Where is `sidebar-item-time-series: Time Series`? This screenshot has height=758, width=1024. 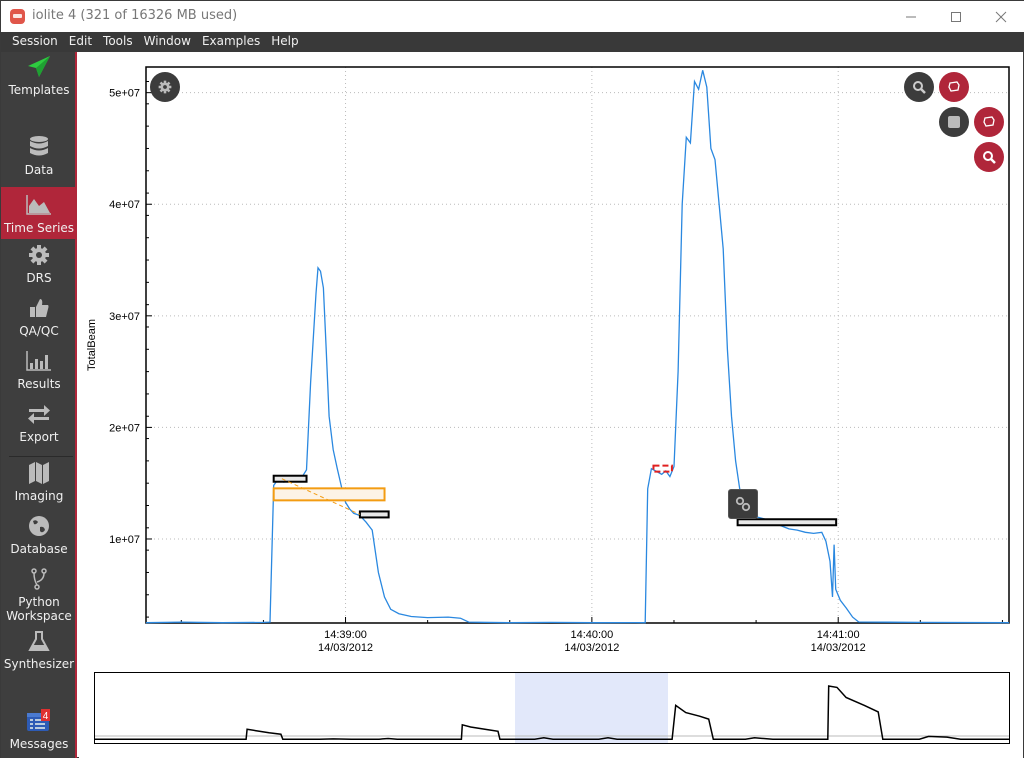
sidebar-item-time-series: Time Series is located at coordinates (39, 213).